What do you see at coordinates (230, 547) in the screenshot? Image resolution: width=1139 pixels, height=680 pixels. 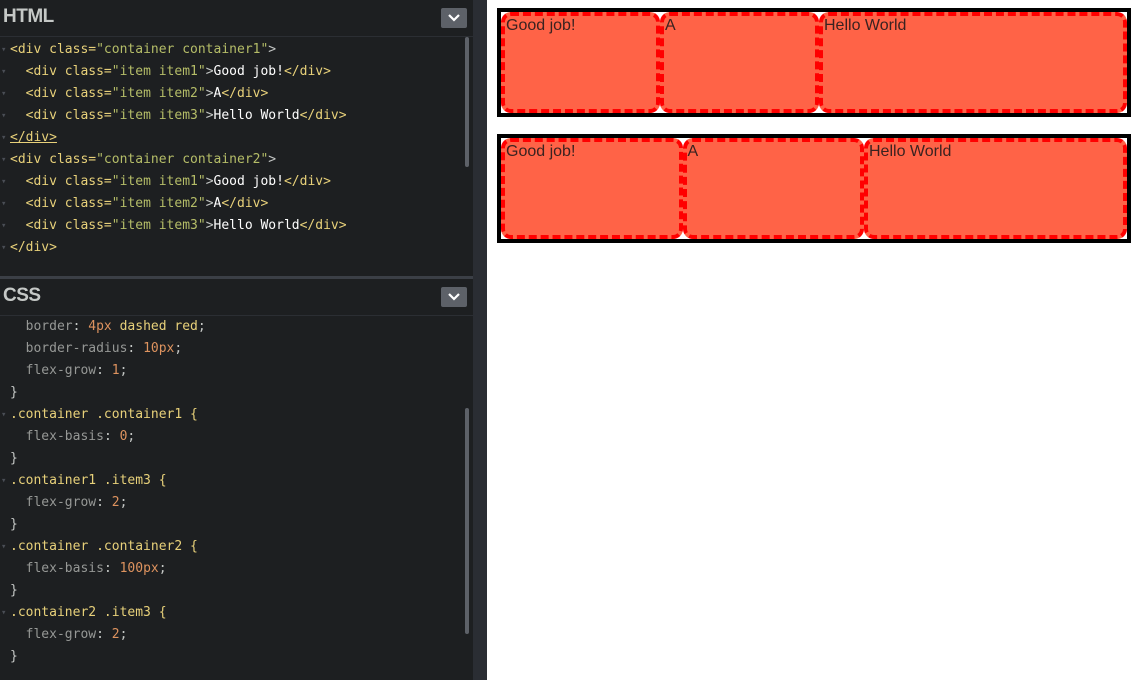 I see `css-code-line: ▾ .container .container2 {` at bounding box center [230, 547].